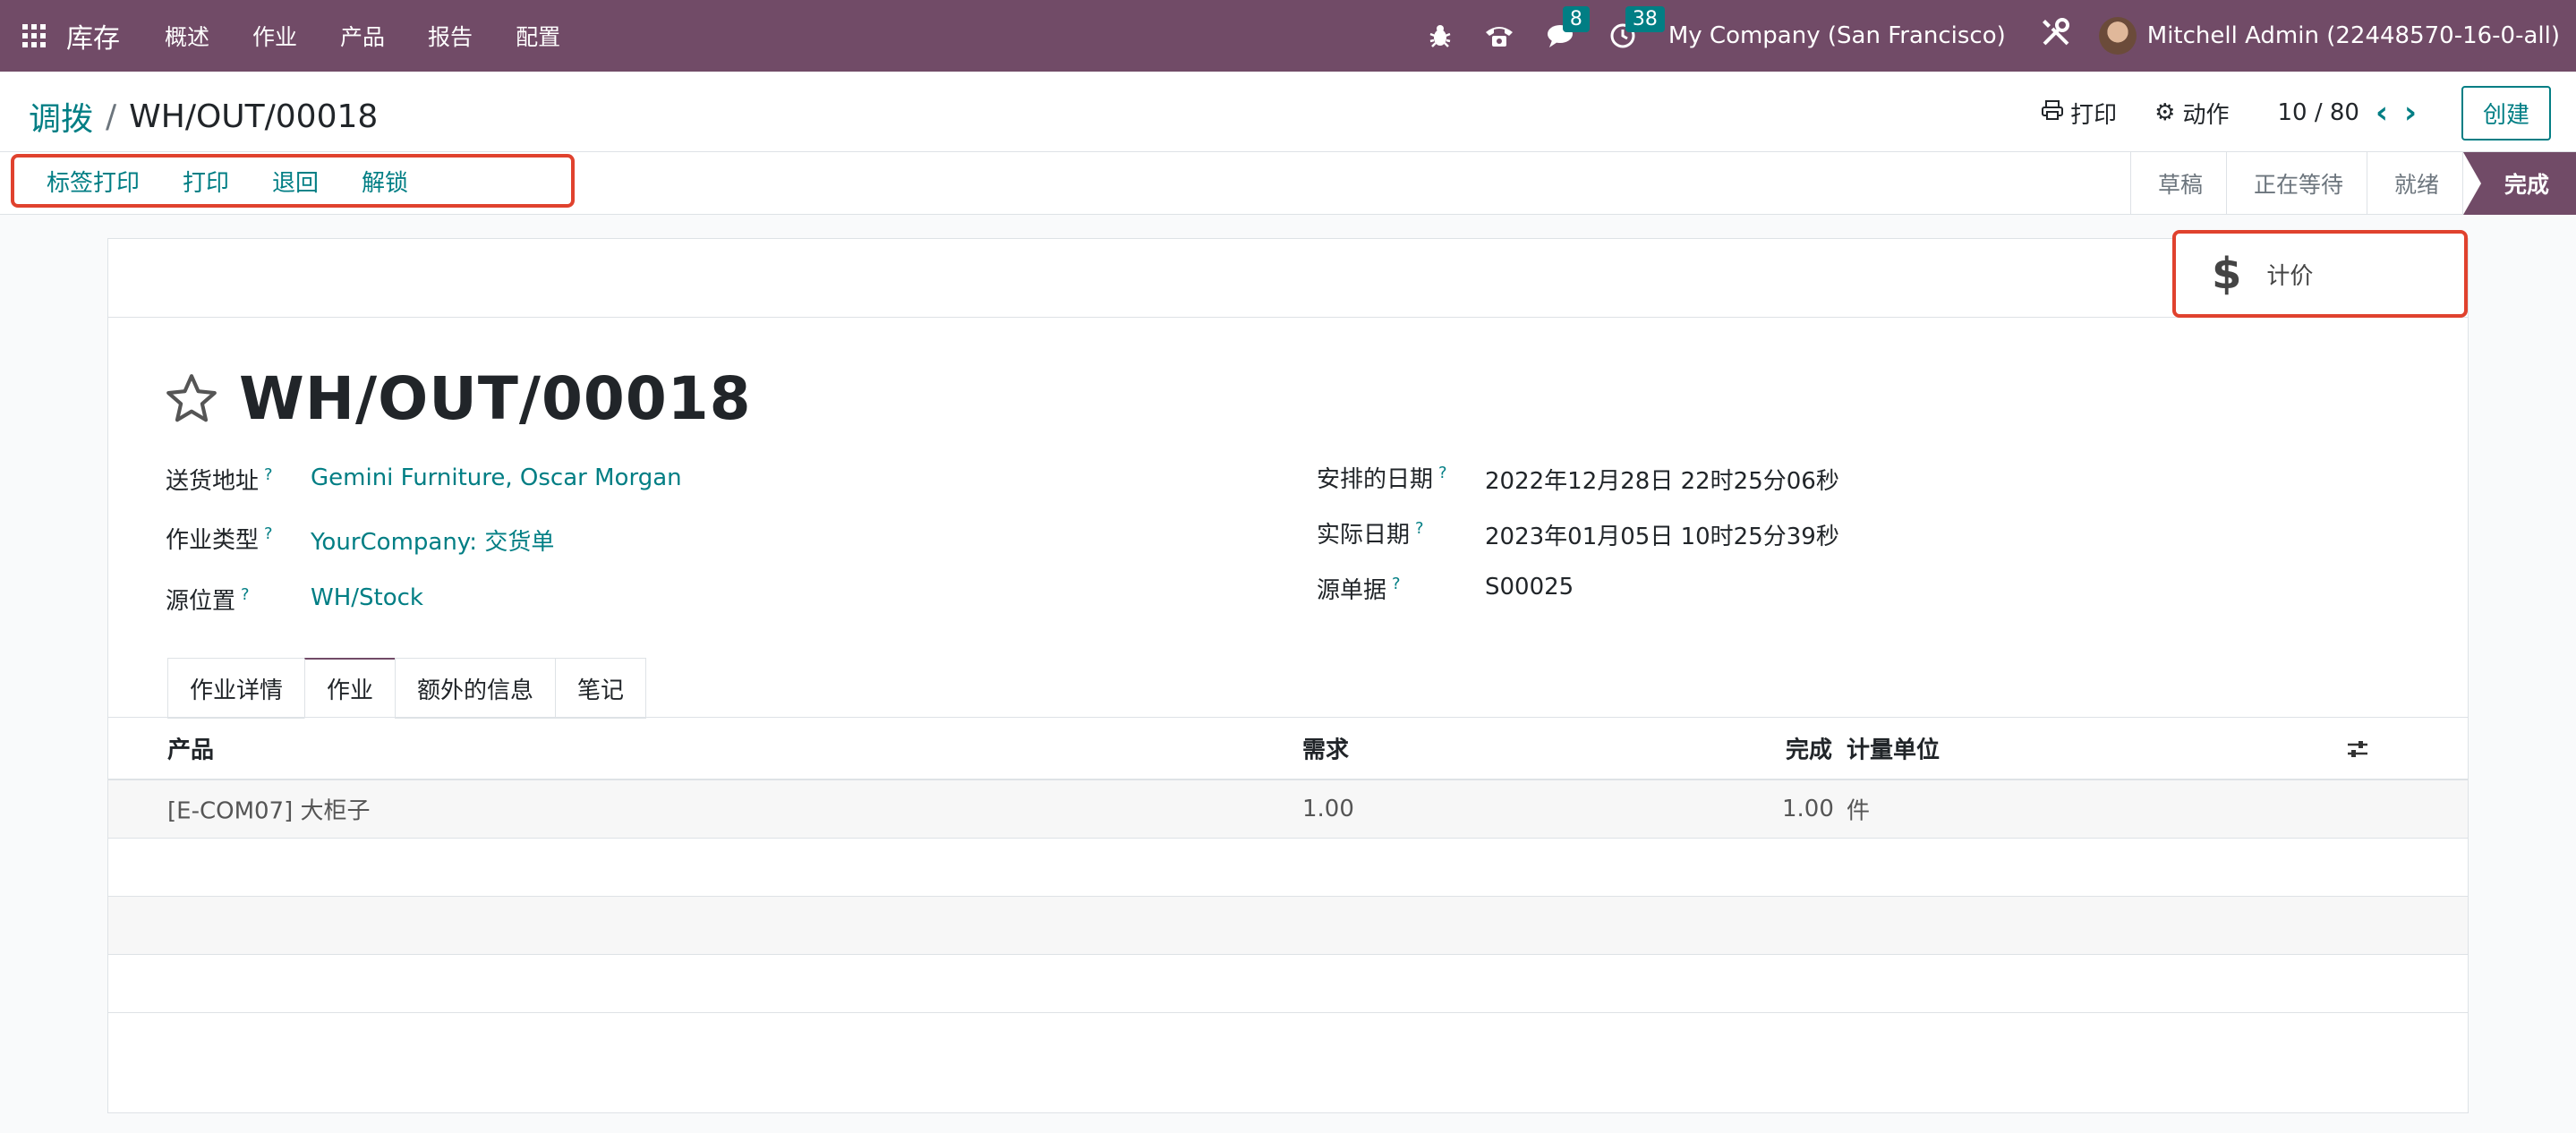  I want to click on scheduled-date-value: 2022年12月28日 22时25分06秒, so click(1662, 482).